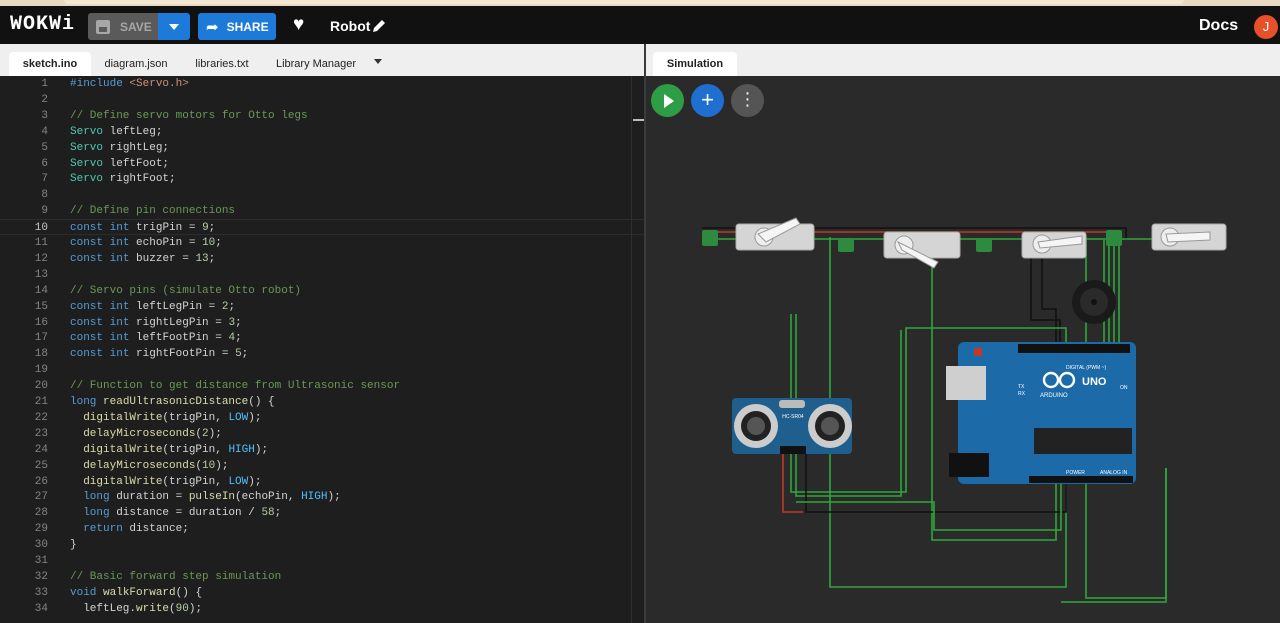 Image resolution: width=1280 pixels, height=623 pixels. What do you see at coordinates (41, 608) in the screenshot?
I see `line-number: 34` at bounding box center [41, 608].